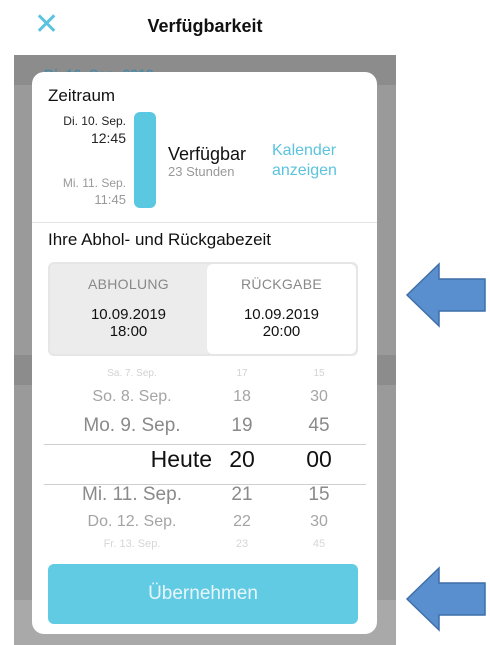 The height and width of the screenshot is (645, 490). Describe the element at coordinates (319, 459) in the screenshot. I see `picker-minute: 00` at that location.